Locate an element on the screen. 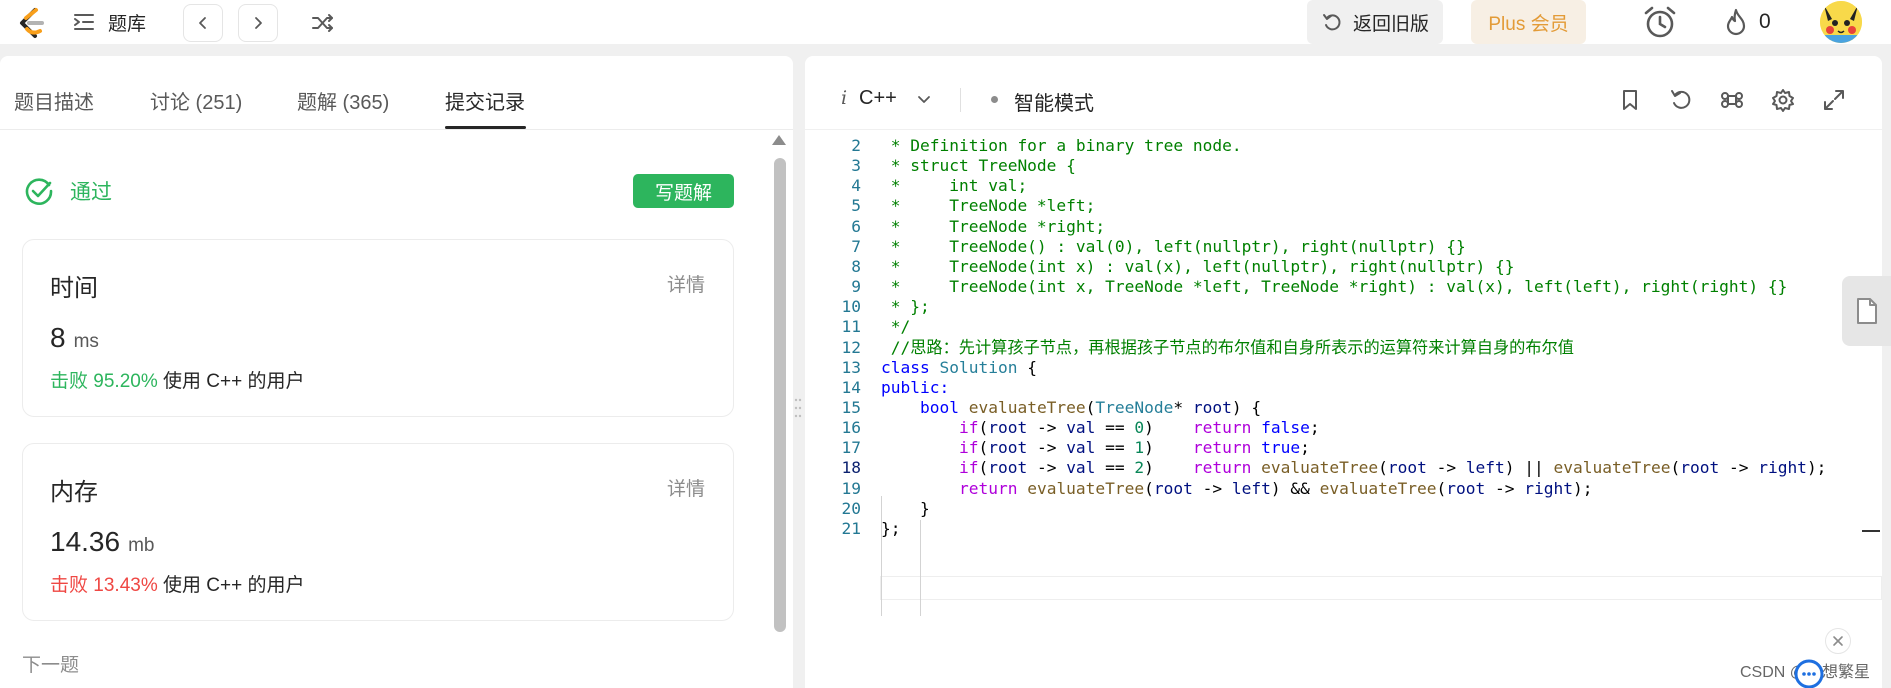  code-token: * struct TreeNode { is located at coordinates (978, 166).